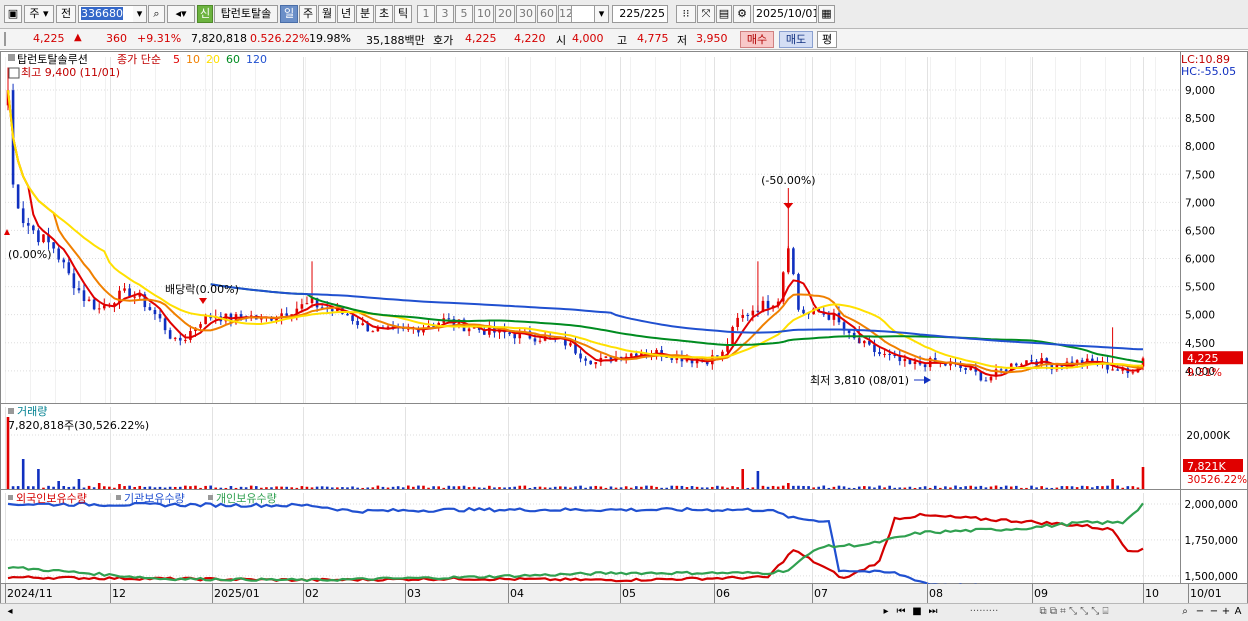  I want to click on minimize-icon: −, so click(1214, 612).